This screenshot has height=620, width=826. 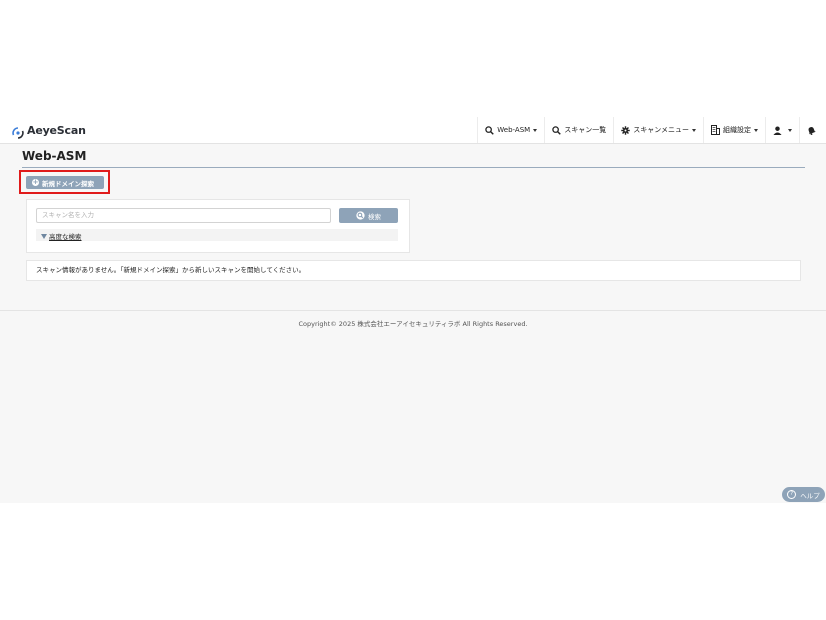 What do you see at coordinates (65, 237) in the screenshot?
I see `advanced-search-label: 高度な検索` at bounding box center [65, 237].